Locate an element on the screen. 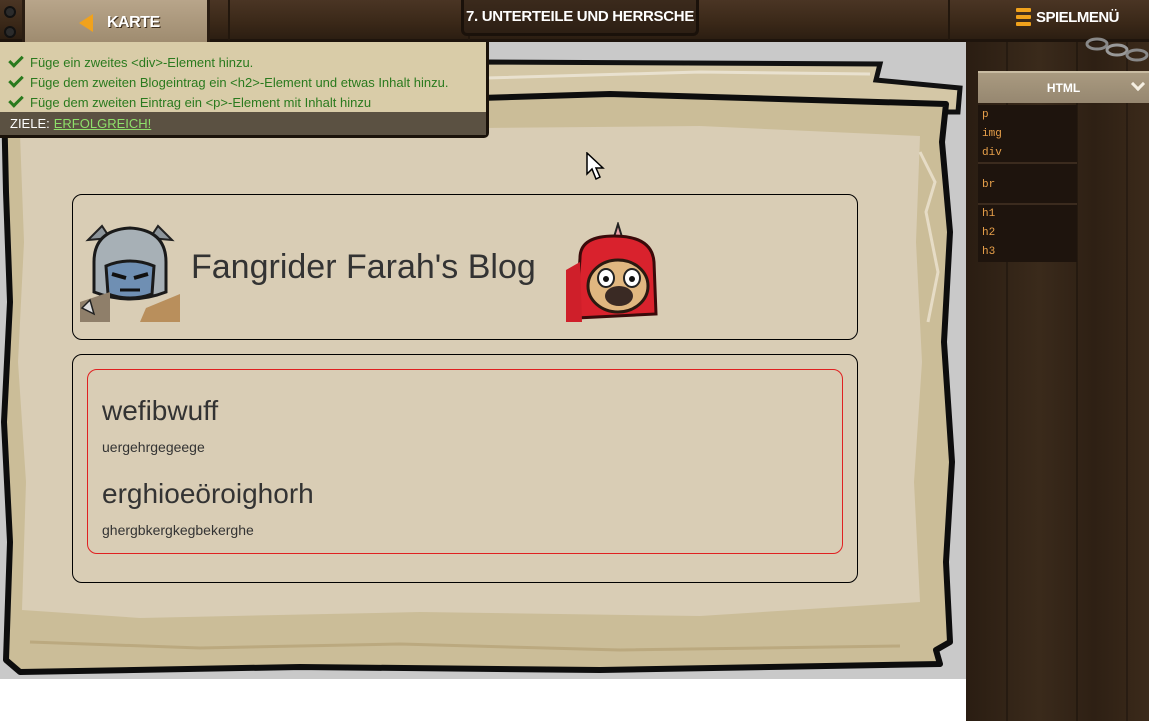 Image resolution: width=1149 pixels, height=721 pixels. snippet-list: p img div br h1 h2 h3 is located at coordinates (1027, 183).